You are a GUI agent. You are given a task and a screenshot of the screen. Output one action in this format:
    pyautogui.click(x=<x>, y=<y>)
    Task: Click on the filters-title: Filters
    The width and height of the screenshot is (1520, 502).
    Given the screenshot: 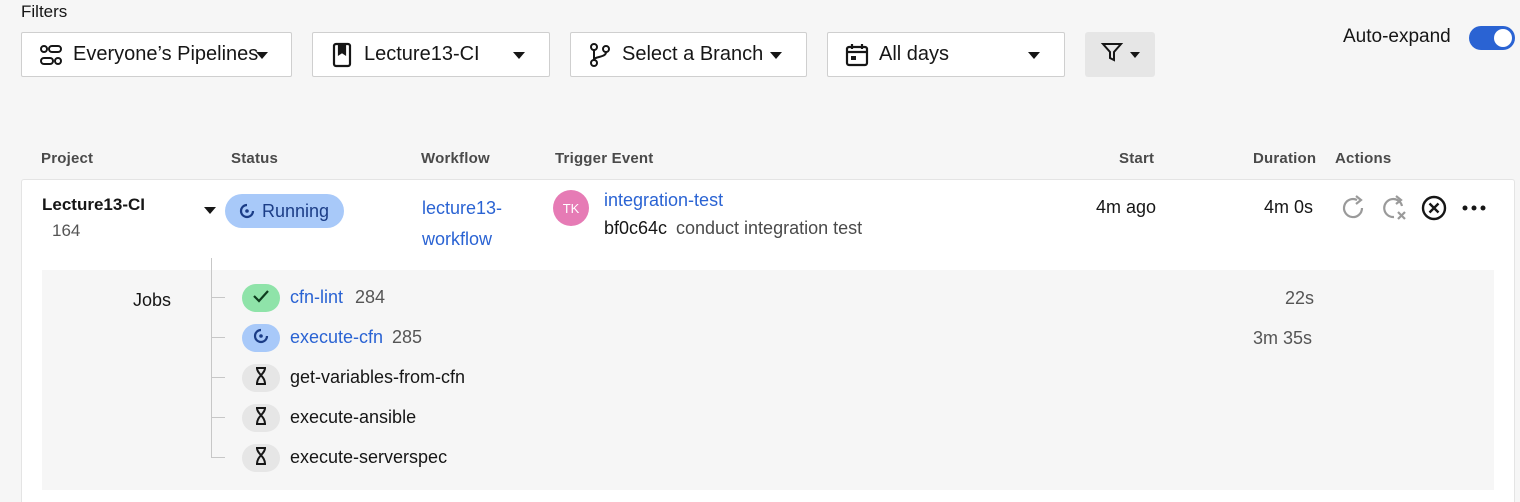 What is the action you would take?
    pyautogui.click(x=44, y=11)
    